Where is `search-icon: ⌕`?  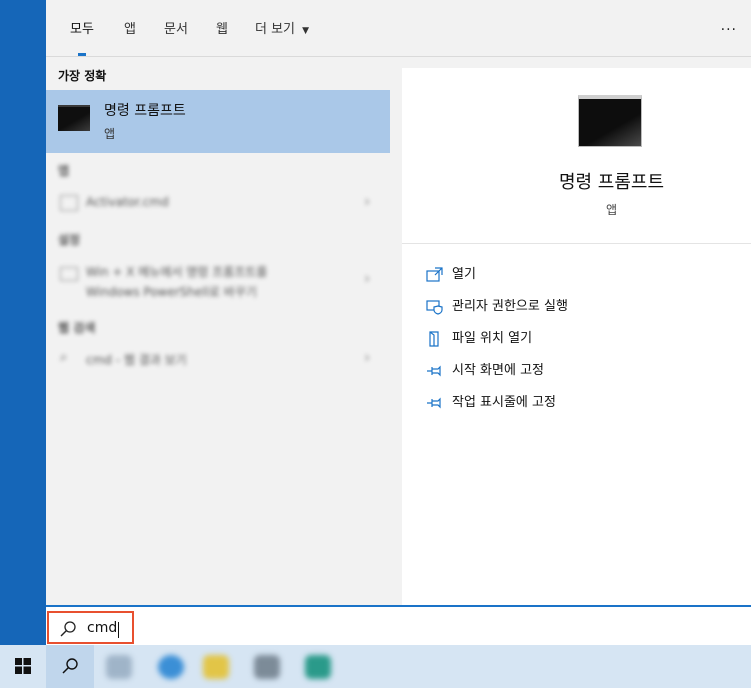 search-icon: ⌕ is located at coordinates (64, 357).